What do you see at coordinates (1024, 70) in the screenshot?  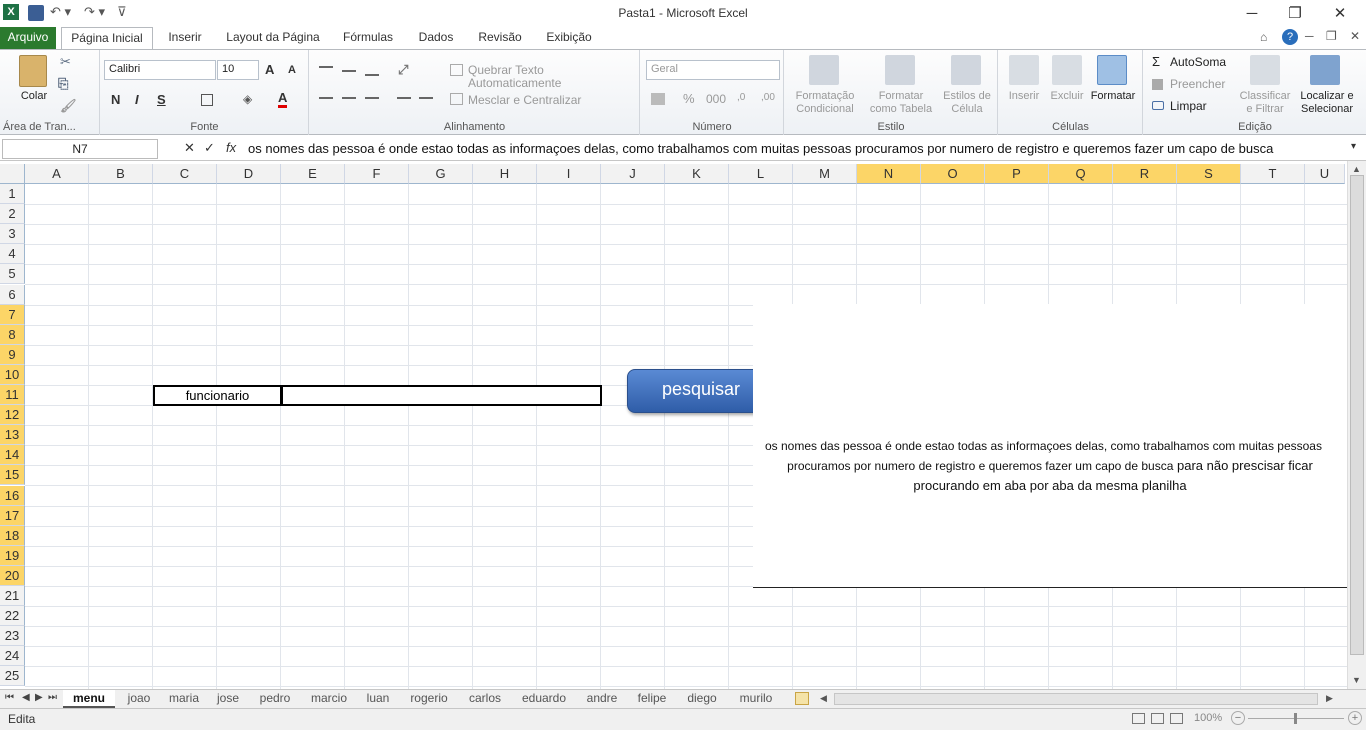 I see `insert-cells-icon` at bounding box center [1024, 70].